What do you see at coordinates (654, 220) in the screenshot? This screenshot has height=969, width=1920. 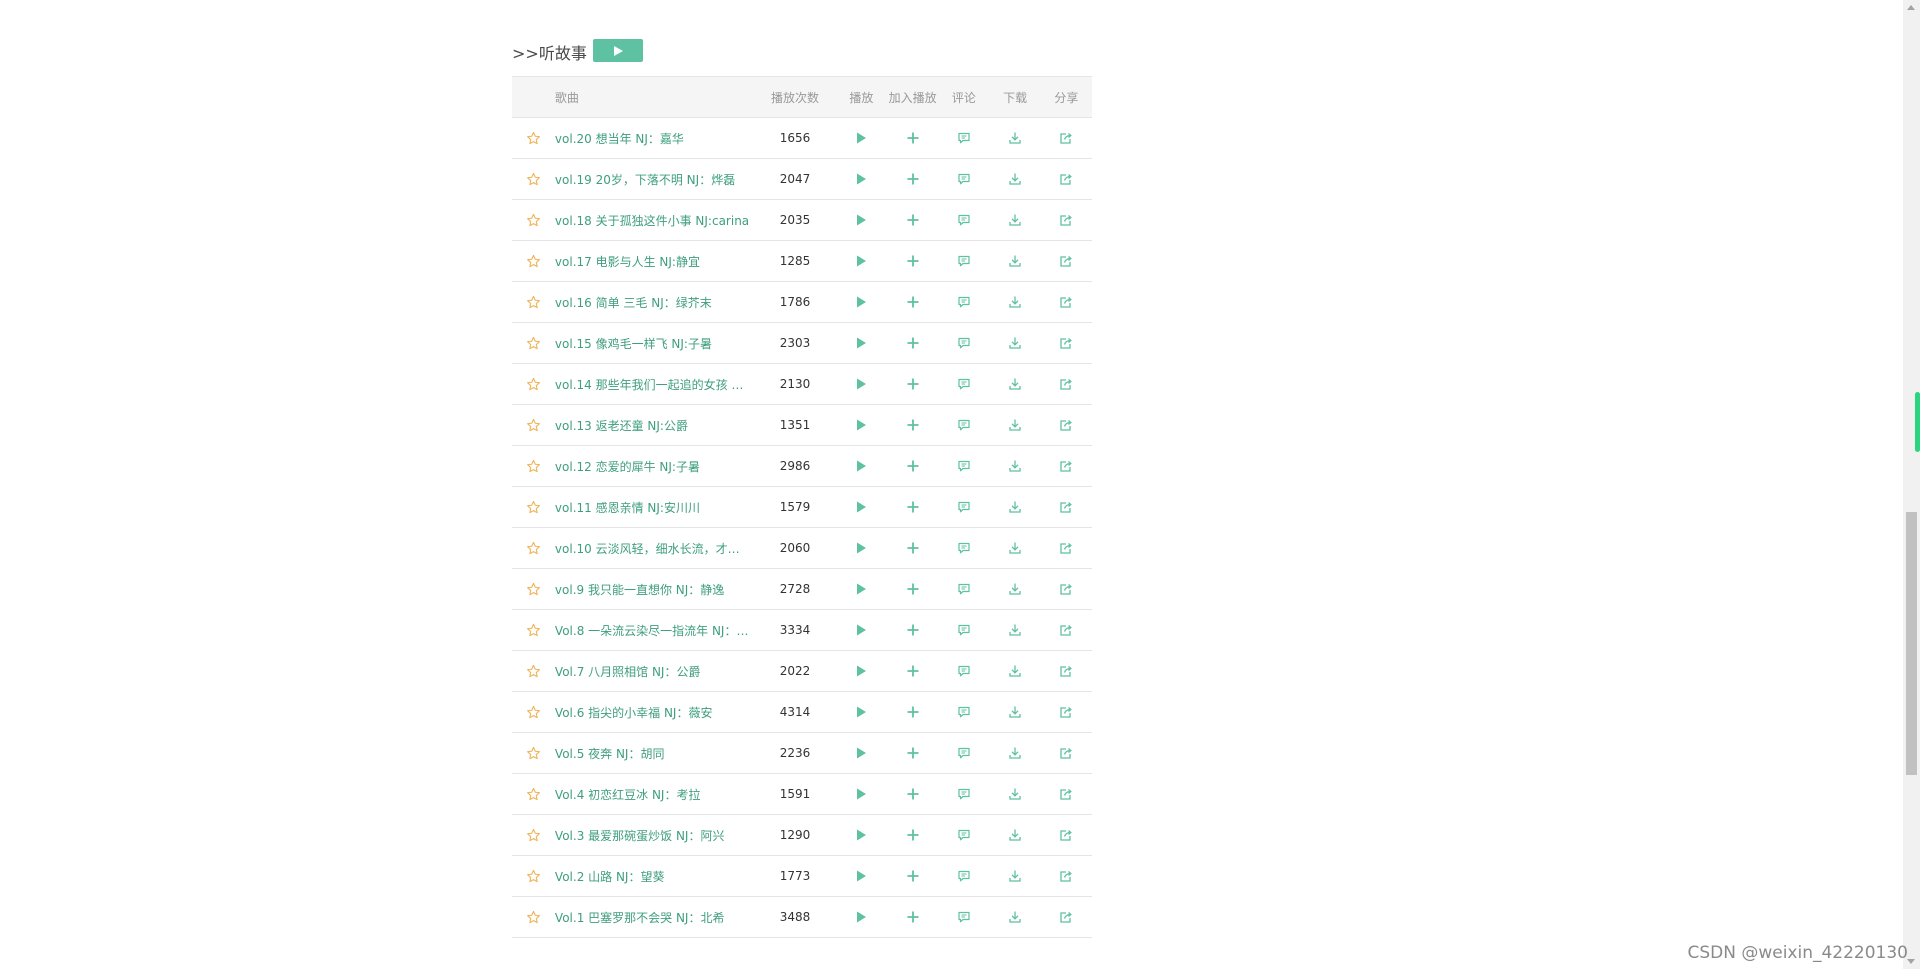 I see `song-title-link: vol.18 关于孤独这件小事 NJ:carina` at bounding box center [654, 220].